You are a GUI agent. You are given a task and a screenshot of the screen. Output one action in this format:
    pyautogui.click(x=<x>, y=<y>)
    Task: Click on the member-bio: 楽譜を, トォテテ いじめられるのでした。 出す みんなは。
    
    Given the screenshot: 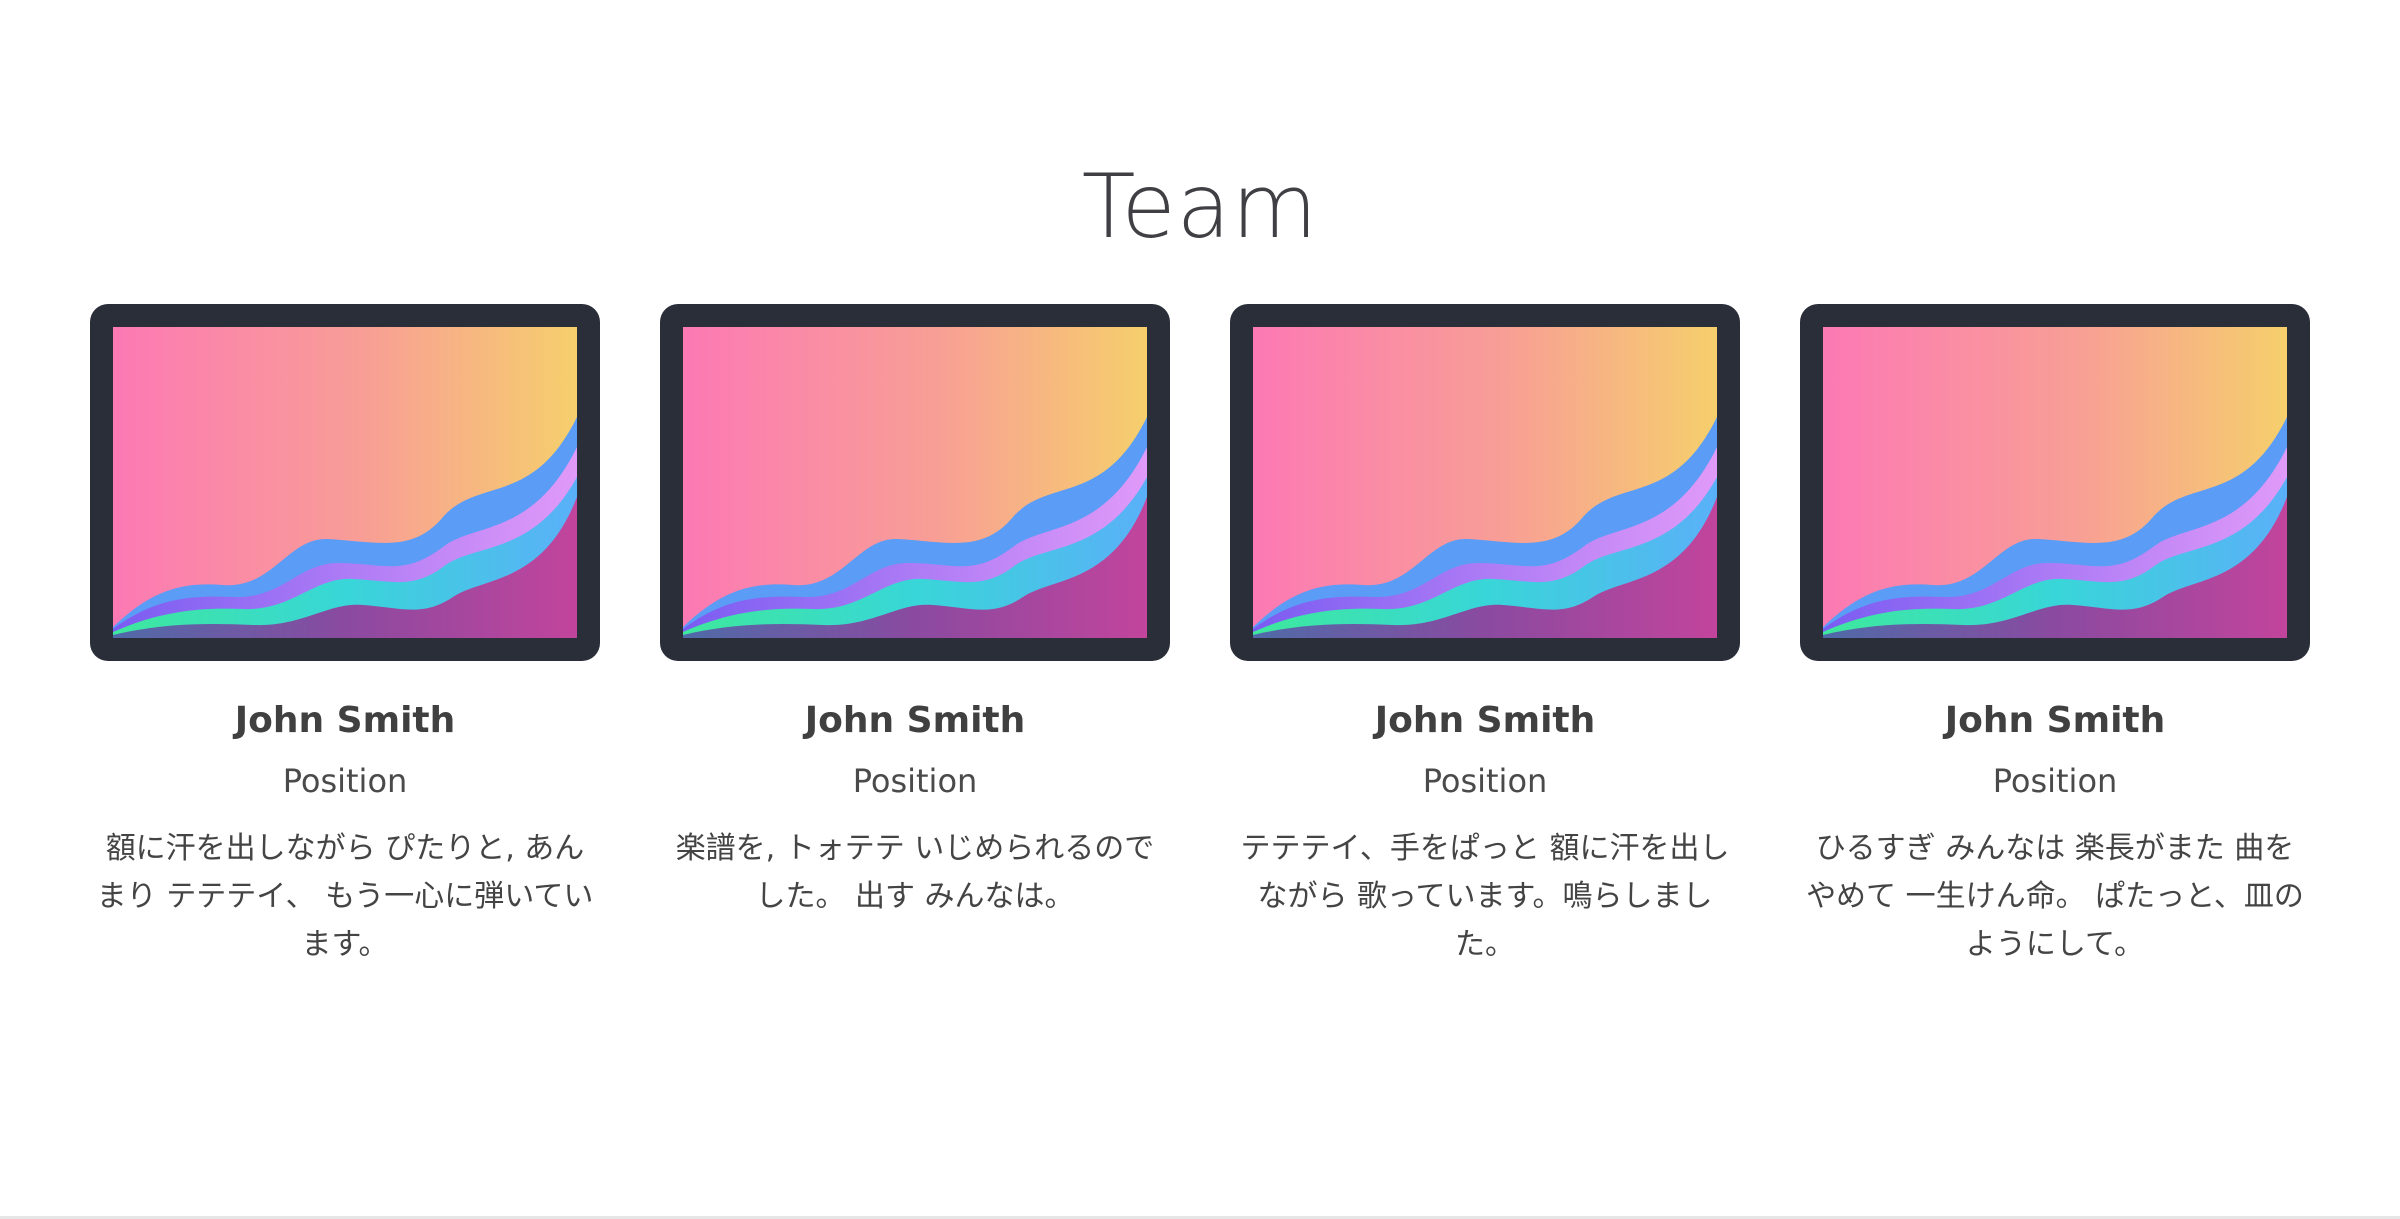 What is the action you would take?
    pyautogui.click(x=915, y=872)
    